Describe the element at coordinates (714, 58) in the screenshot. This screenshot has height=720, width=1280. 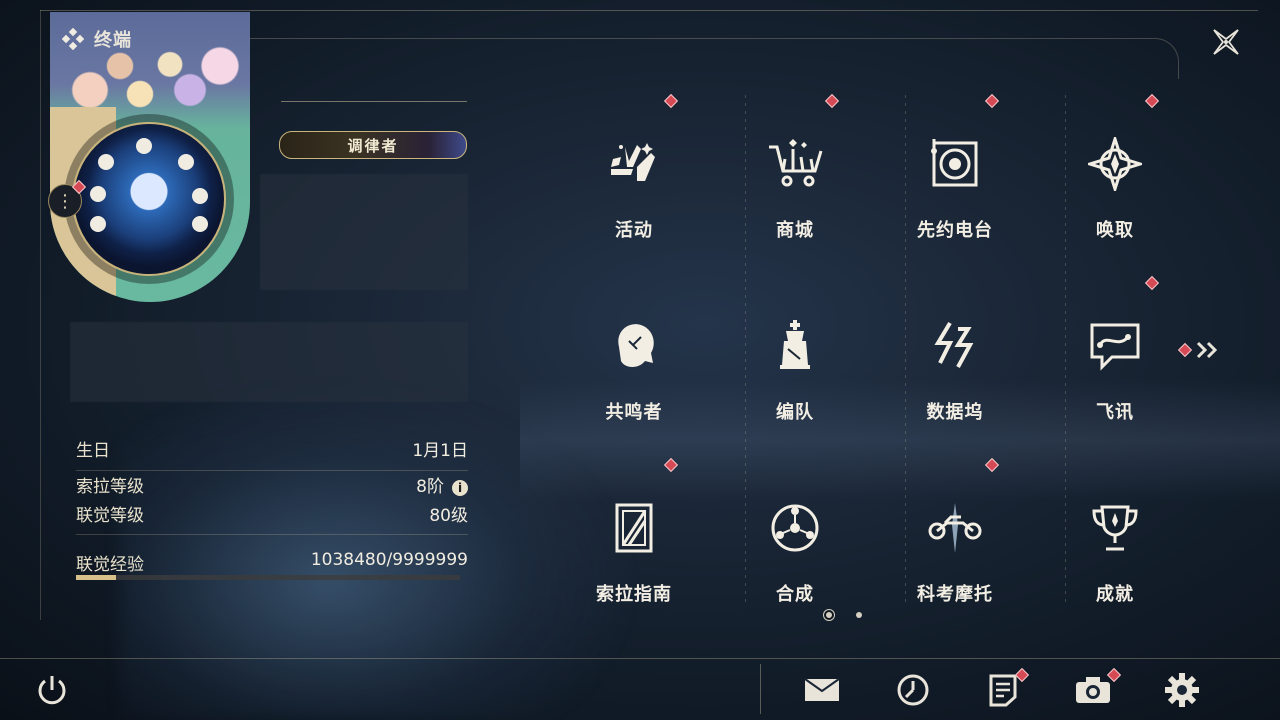
I see `frame-curve` at that location.